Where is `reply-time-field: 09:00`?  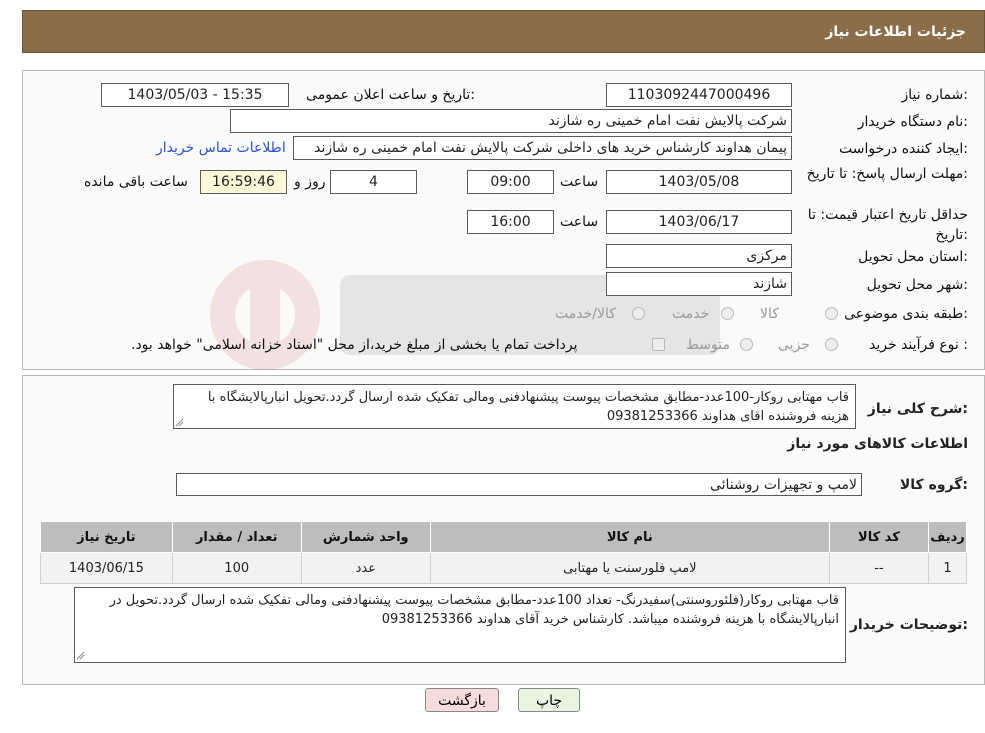 reply-time-field: 09:00 is located at coordinates (510, 182).